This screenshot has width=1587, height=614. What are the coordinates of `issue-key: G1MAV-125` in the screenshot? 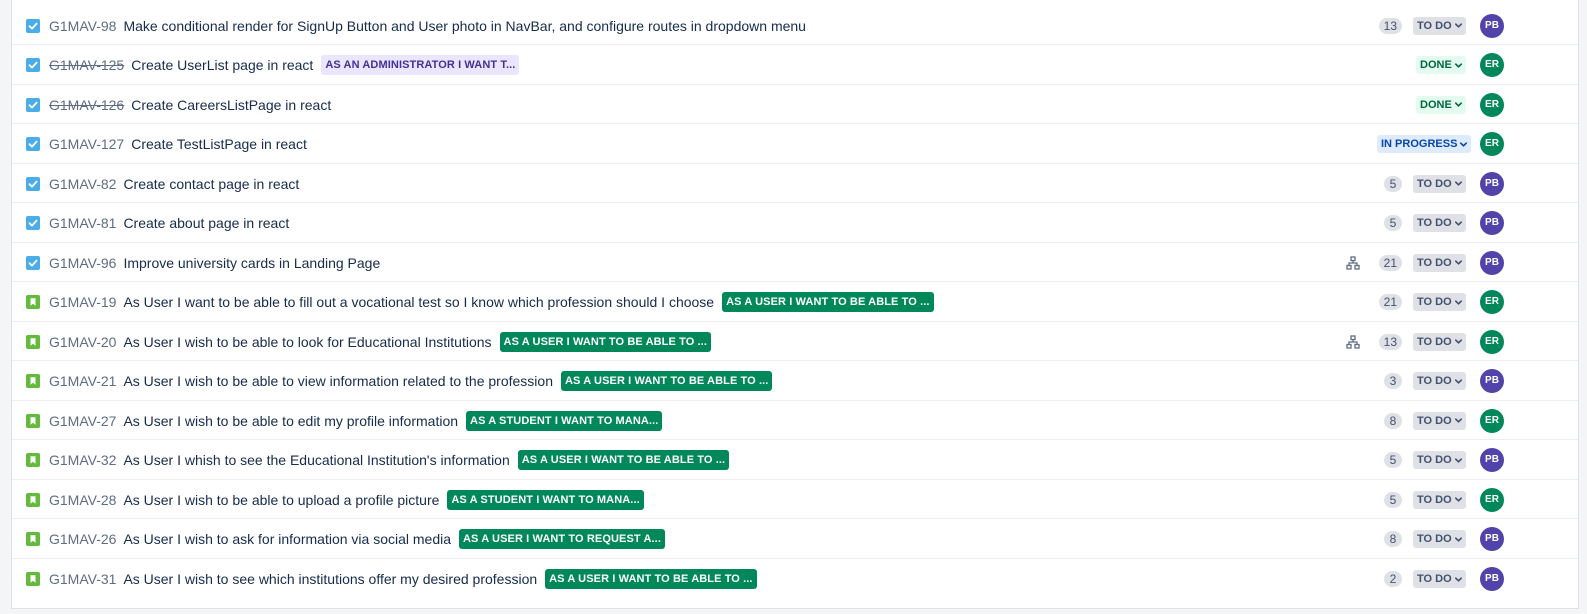 It's located at (86, 65).